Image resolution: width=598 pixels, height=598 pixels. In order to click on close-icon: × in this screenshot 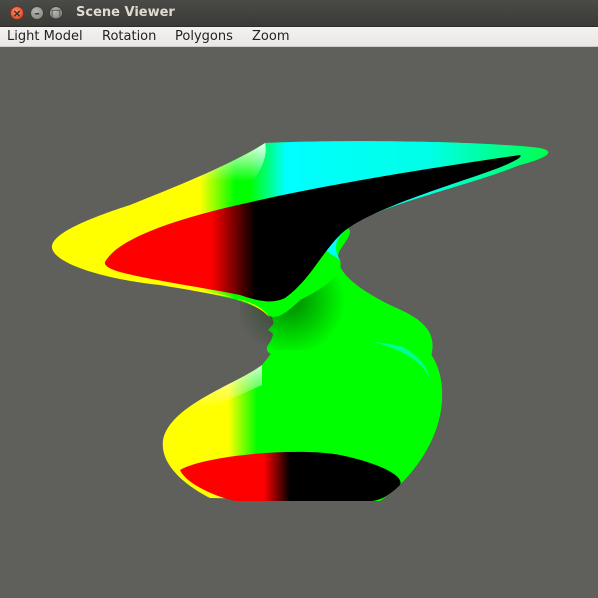, I will do `click(17, 13)`.